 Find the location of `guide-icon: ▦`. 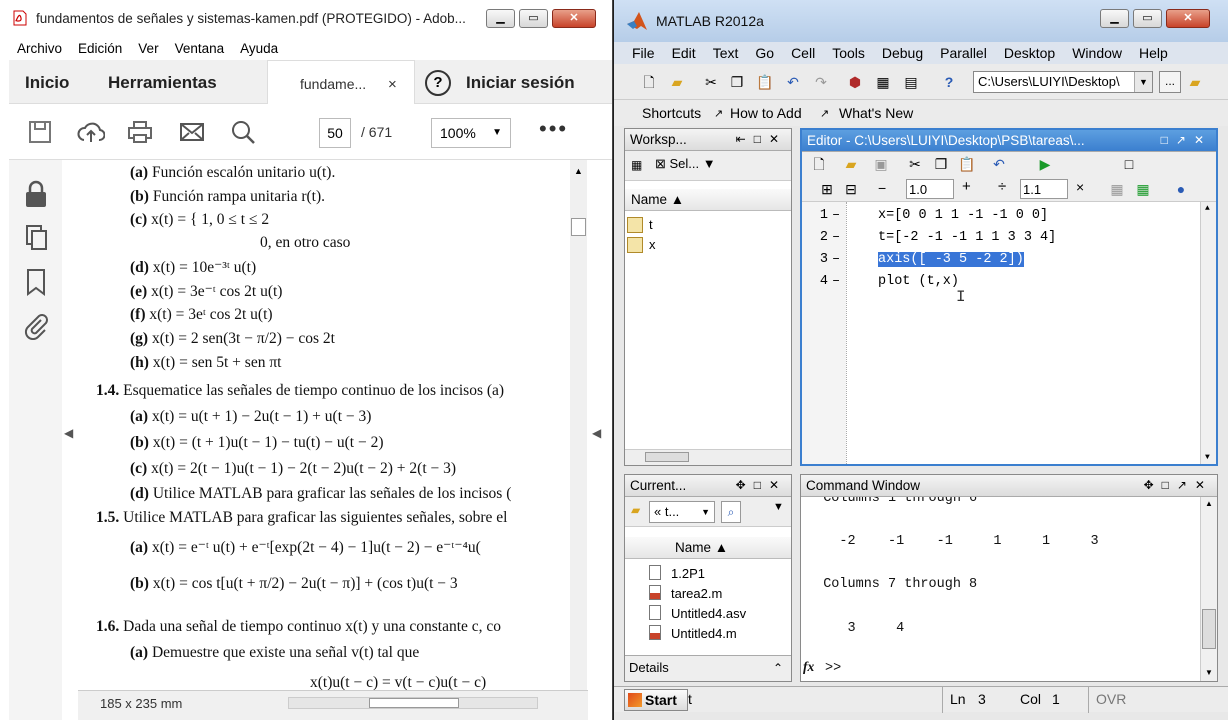

guide-icon: ▦ is located at coordinates (883, 82).